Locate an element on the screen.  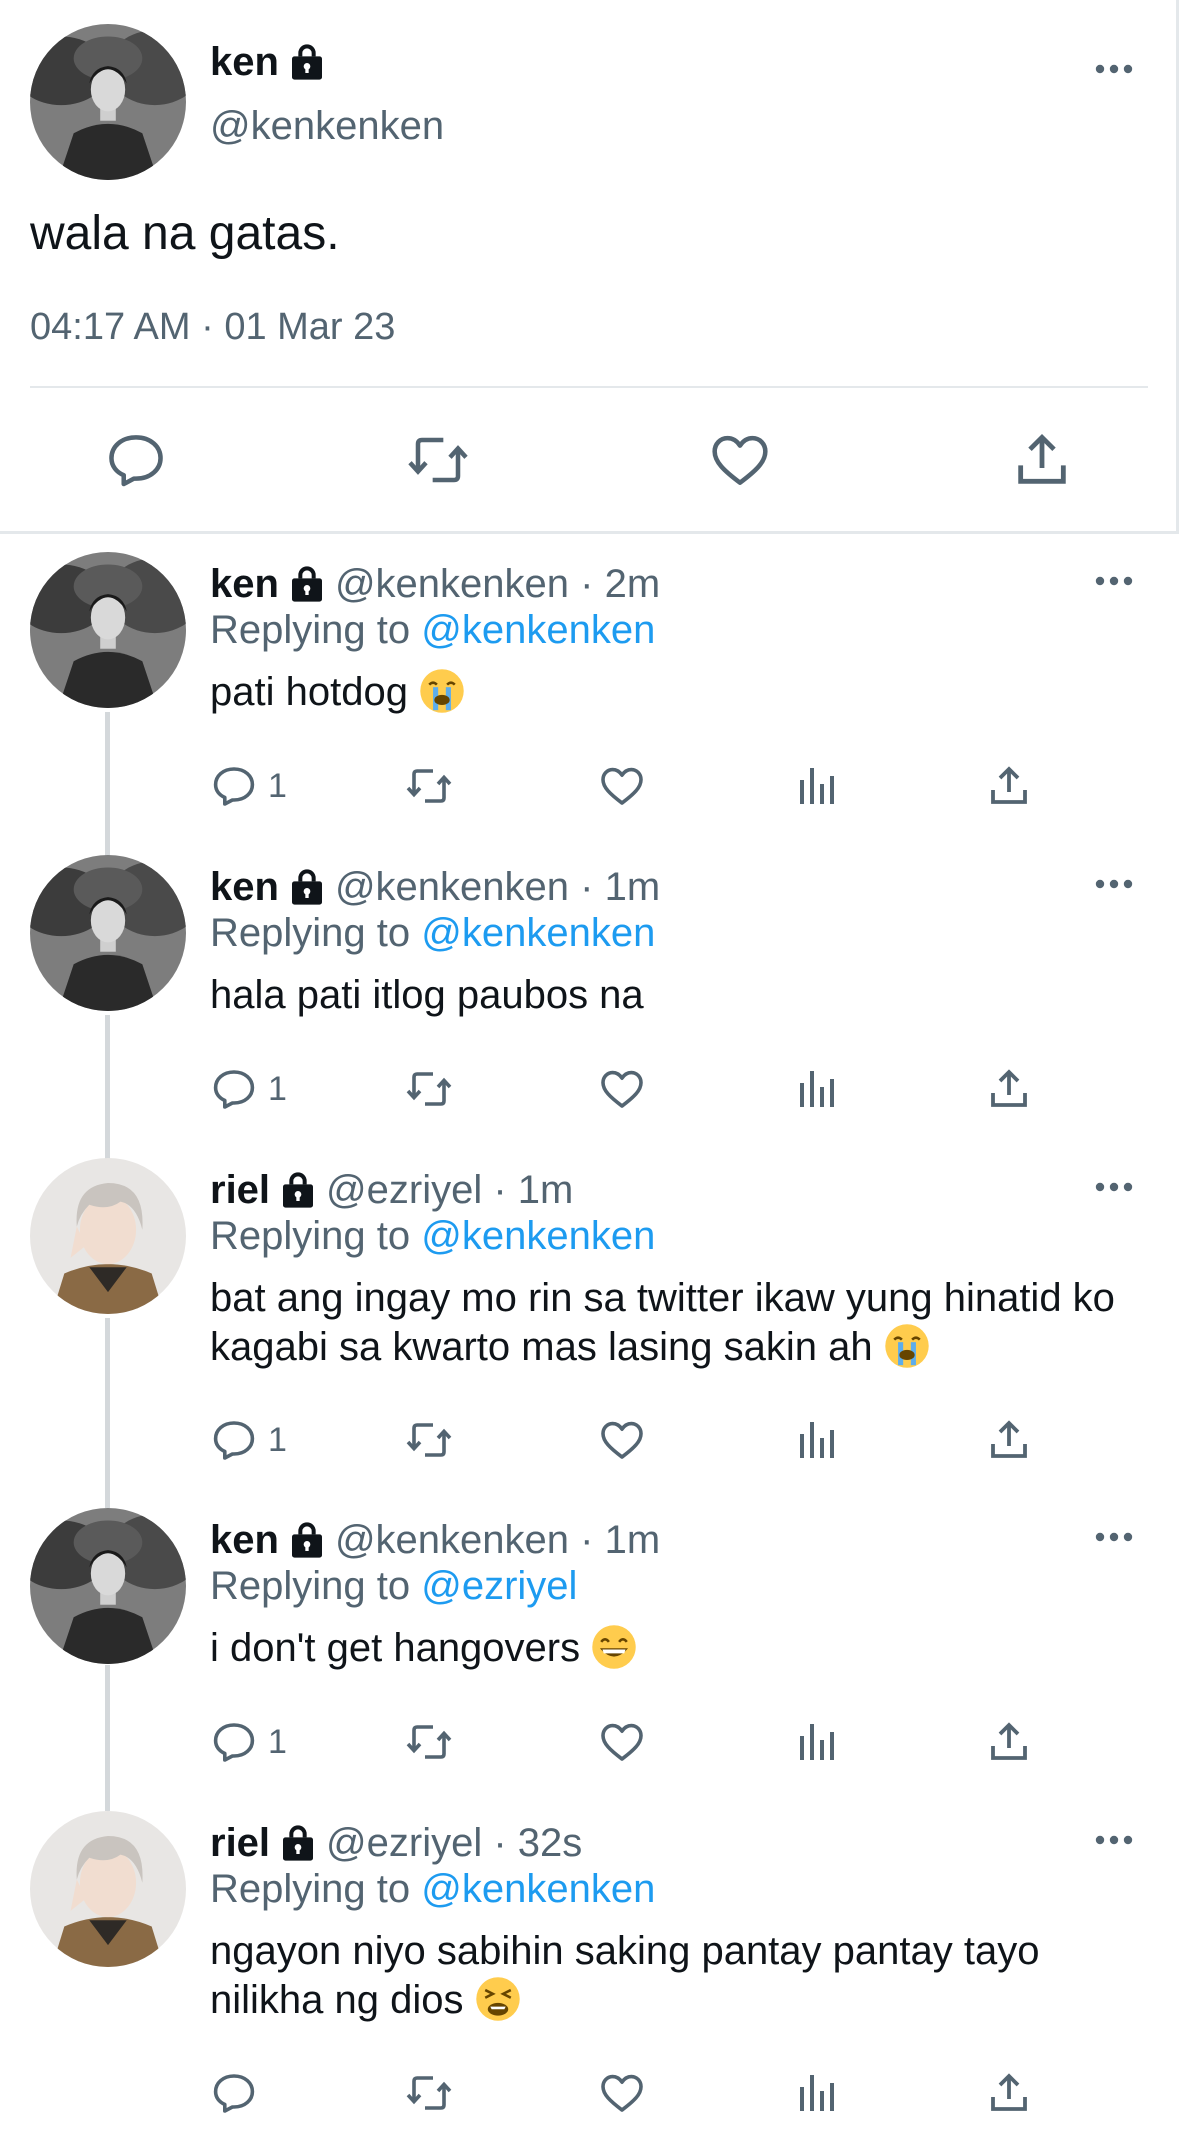
tweet-text: wala na gatas. is located at coordinates (185, 233).